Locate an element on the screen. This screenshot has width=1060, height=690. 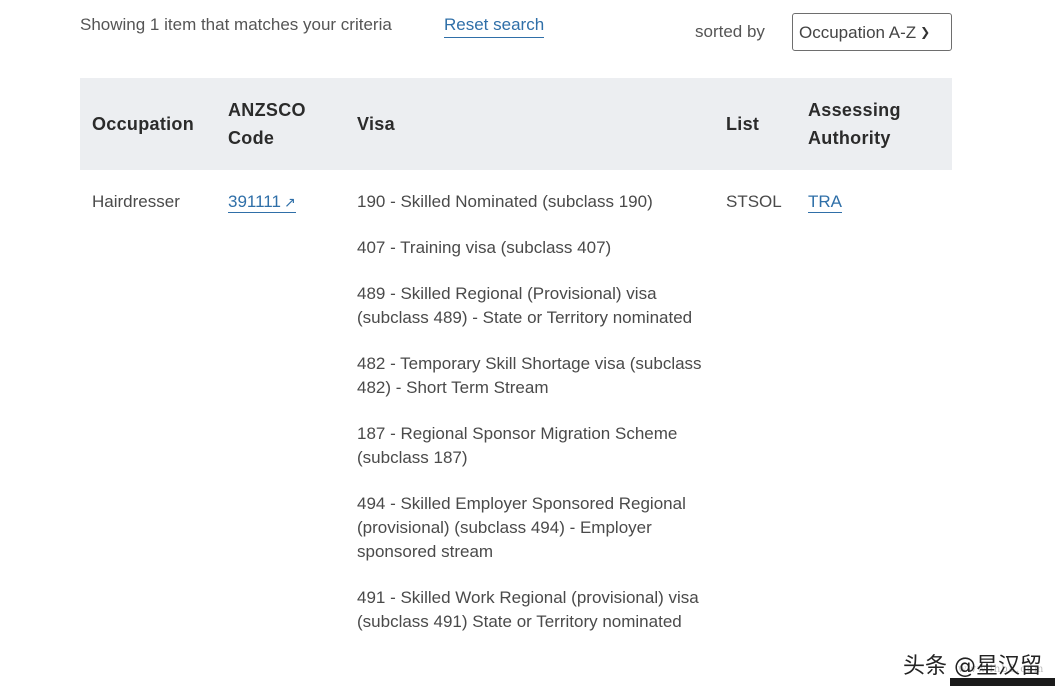
cell-anzsco-code: 391111 ↗ is located at coordinates (280, 413).